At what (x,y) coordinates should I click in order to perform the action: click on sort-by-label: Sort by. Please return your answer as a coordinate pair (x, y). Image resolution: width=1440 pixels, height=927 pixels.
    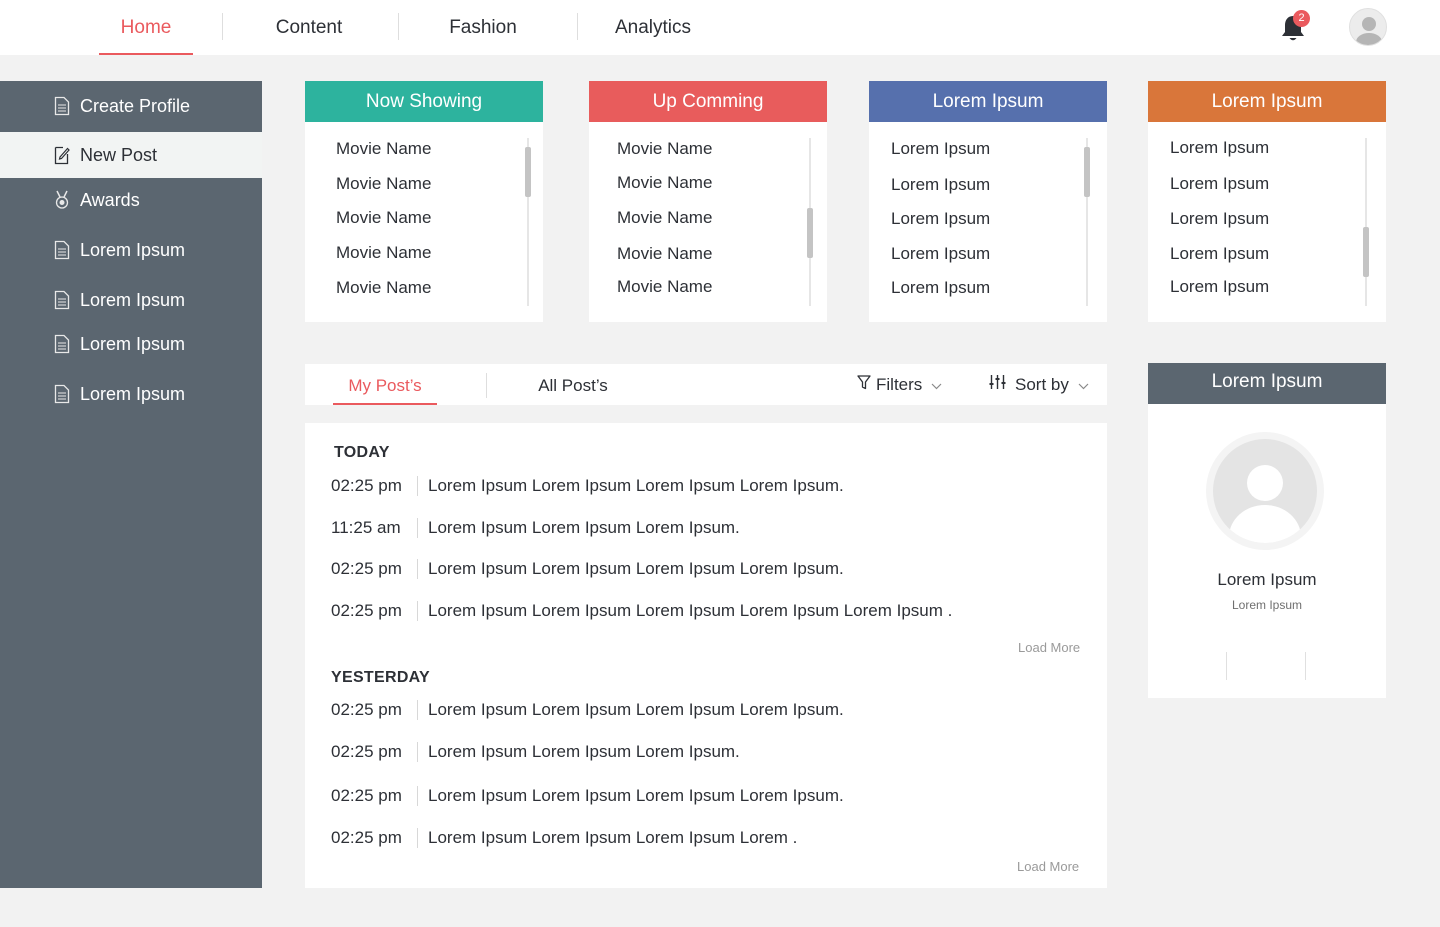
    Looking at the image, I should click on (1042, 384).